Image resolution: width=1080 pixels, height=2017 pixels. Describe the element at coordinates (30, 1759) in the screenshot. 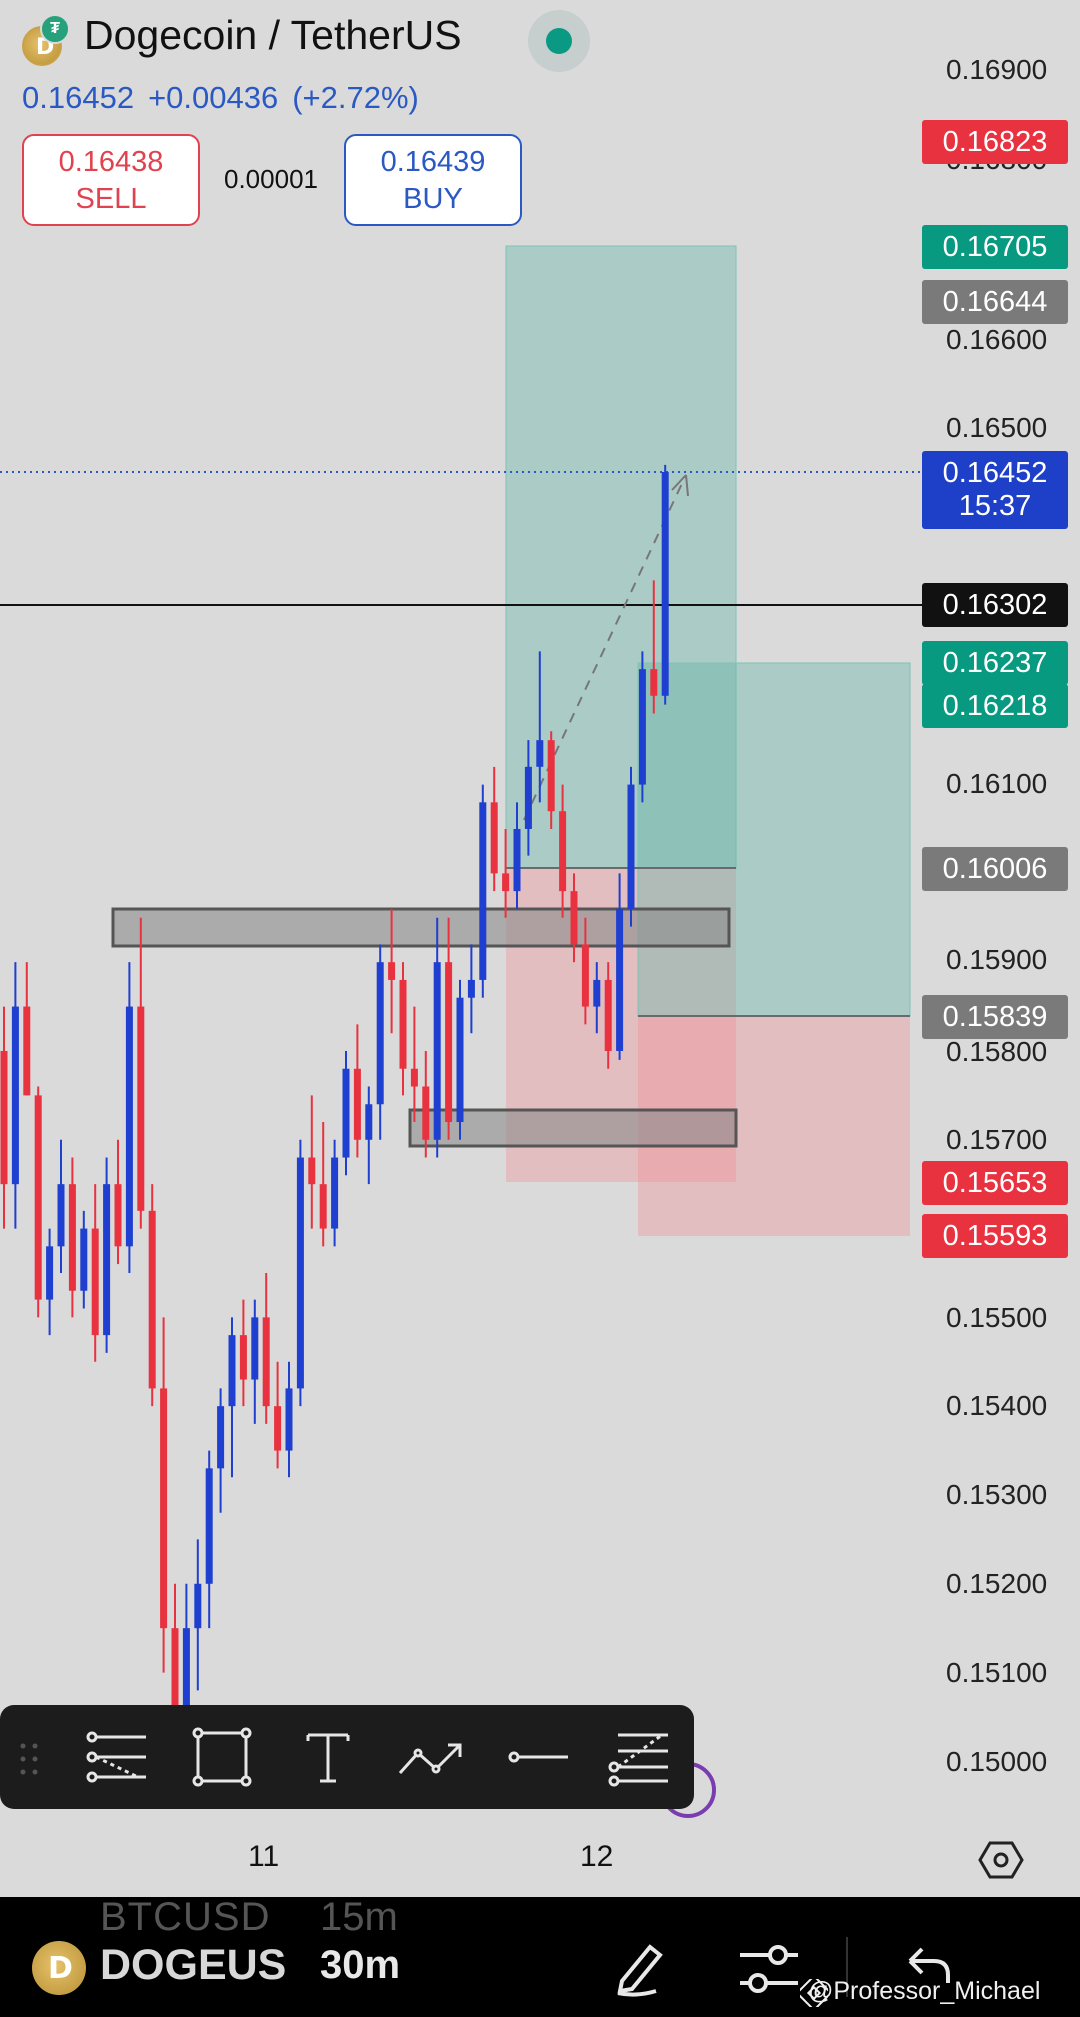

I see `drag-handle-icon` at that location.